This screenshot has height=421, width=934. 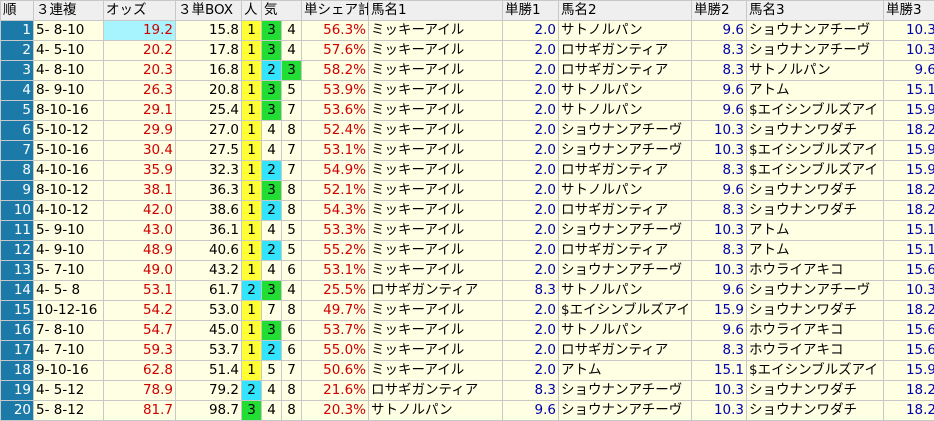 I want to click on trio-odds: 43.0, so click(x=140, y=231).